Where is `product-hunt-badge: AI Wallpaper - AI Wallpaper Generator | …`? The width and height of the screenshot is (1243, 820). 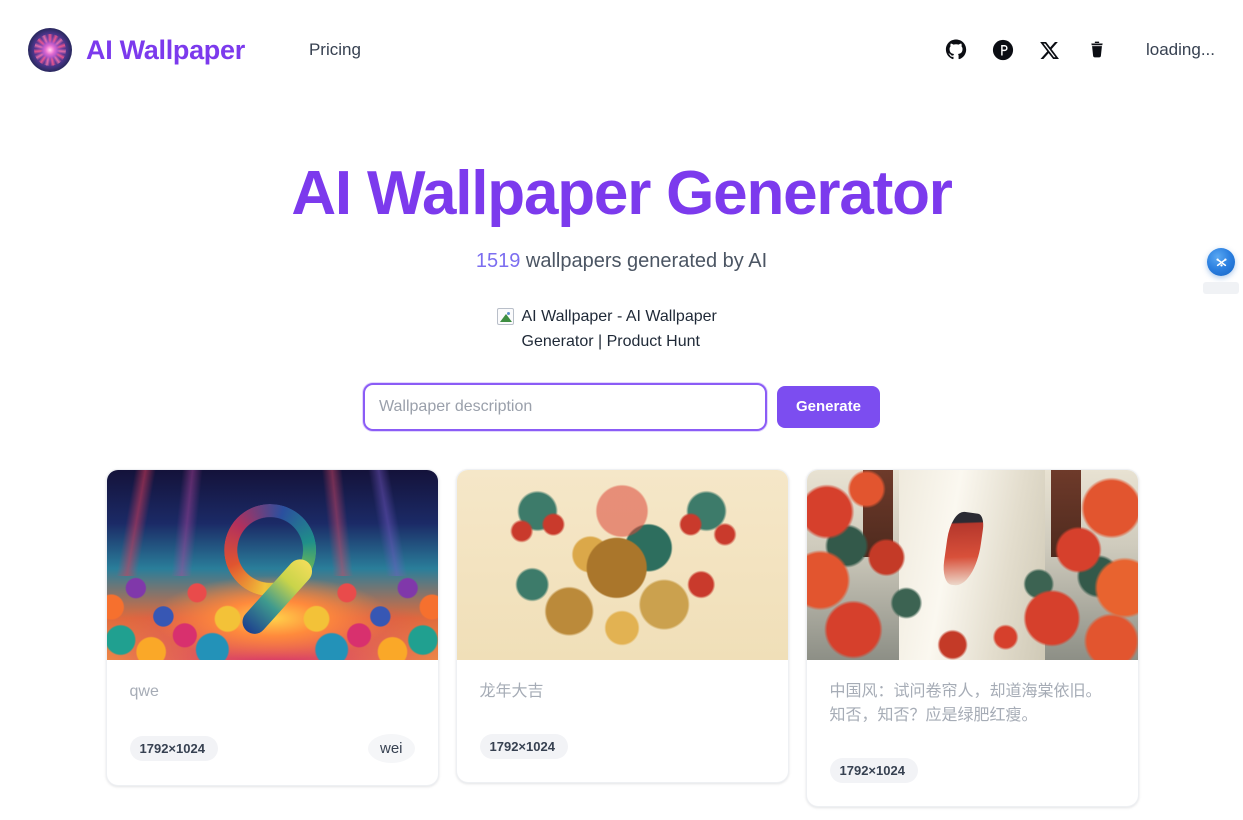
product-hunt-badge: AI Wallpaper - AI Wallpaper Generator | … is located at coordinates (621, 330).